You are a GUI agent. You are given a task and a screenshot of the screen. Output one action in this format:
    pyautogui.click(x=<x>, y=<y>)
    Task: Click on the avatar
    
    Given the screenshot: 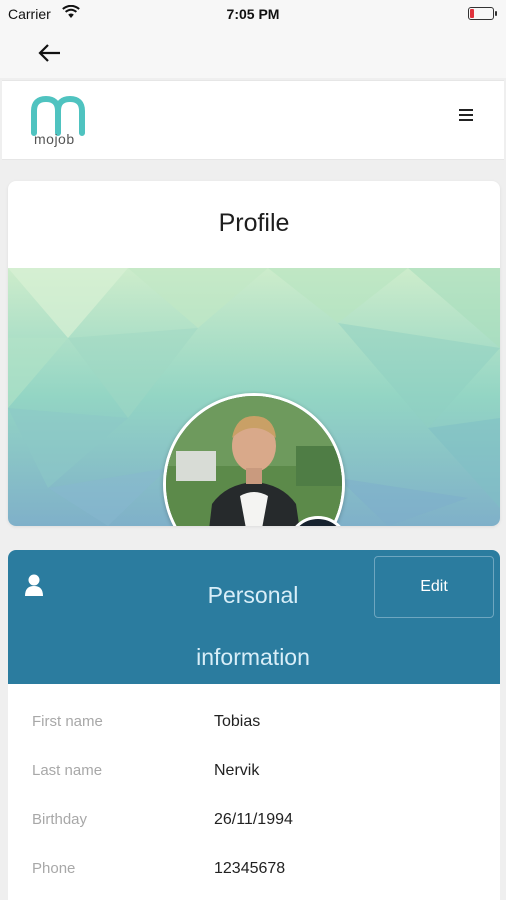 What is the action you would take?
    pyautogui.click(x=256, y=459)
    